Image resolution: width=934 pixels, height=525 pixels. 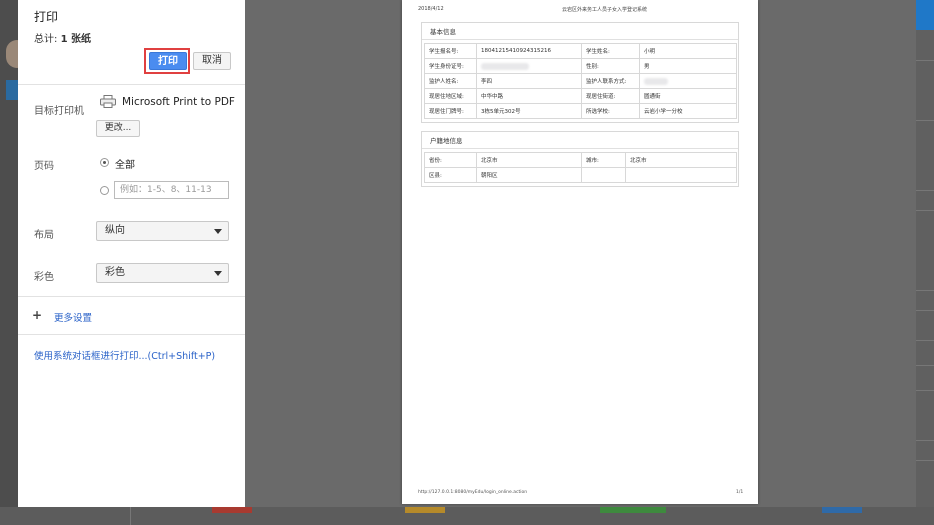 What do you see at coordinates (108, 101) in the screenshot?
I see `printer-icon` at bounding box center [108, 101].